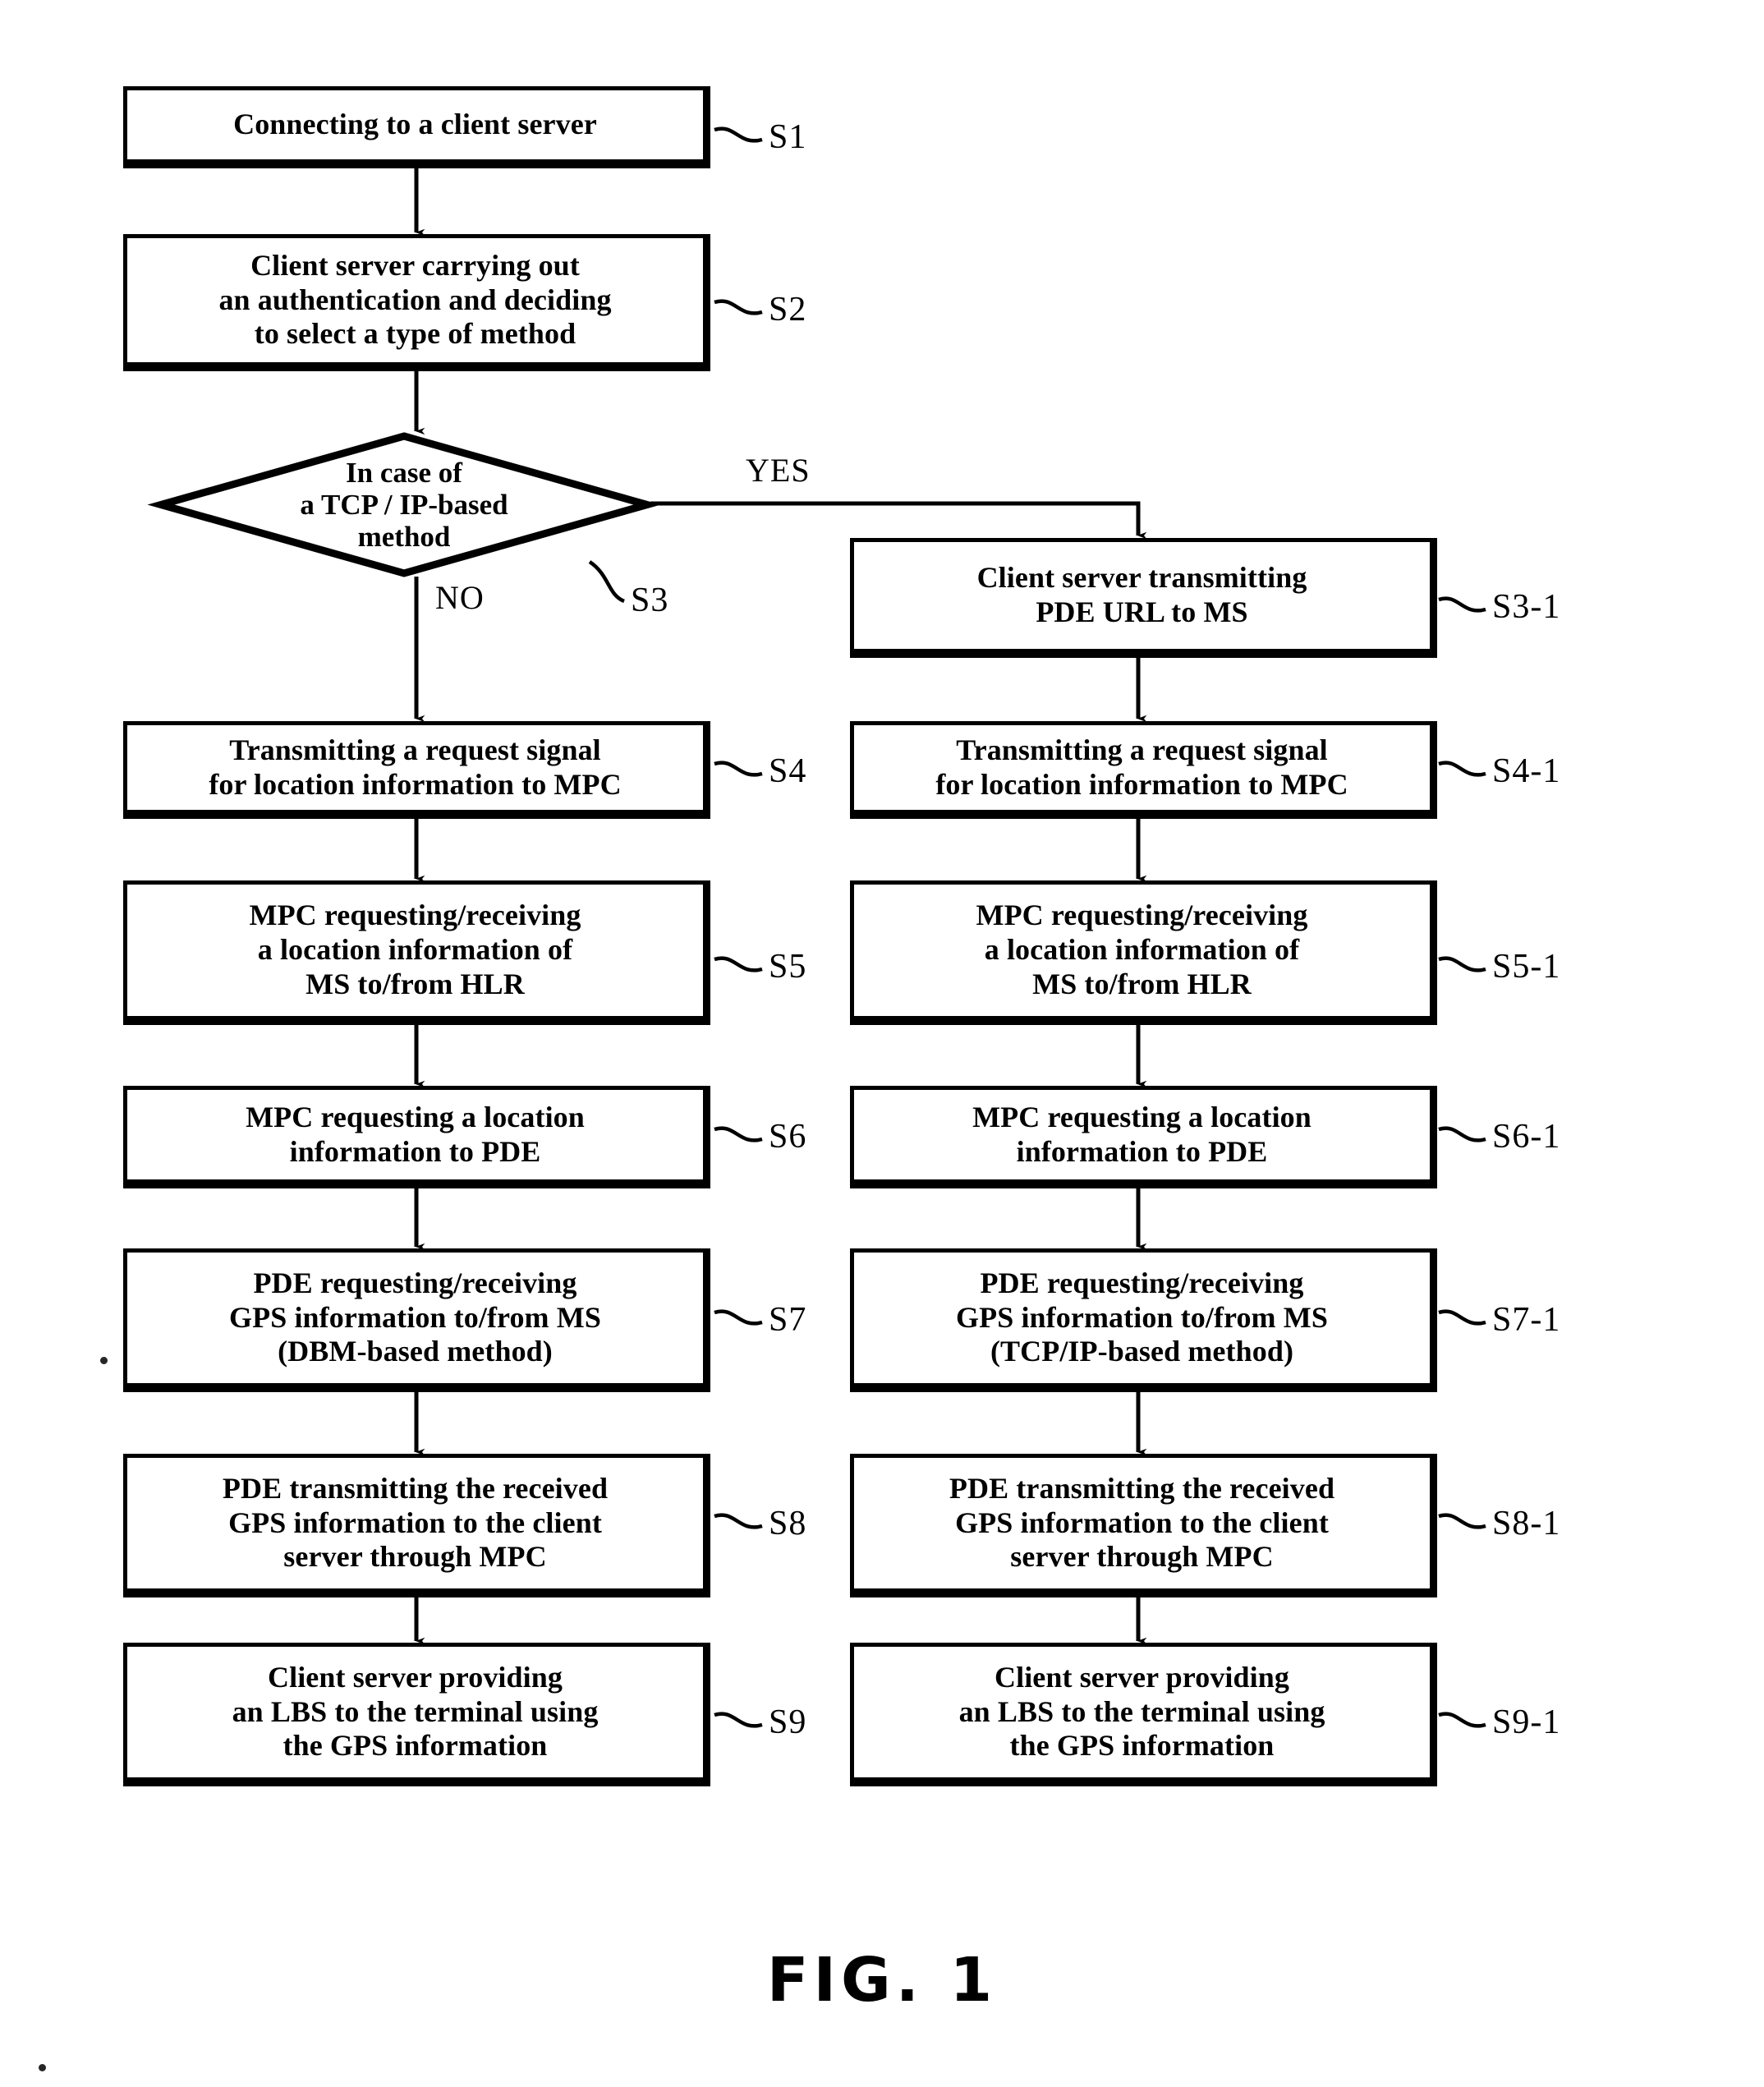  What do you see at coordinates (738, 964) in the screenshot?
I see `leader-line-s5` at bounding box center [738, 964].